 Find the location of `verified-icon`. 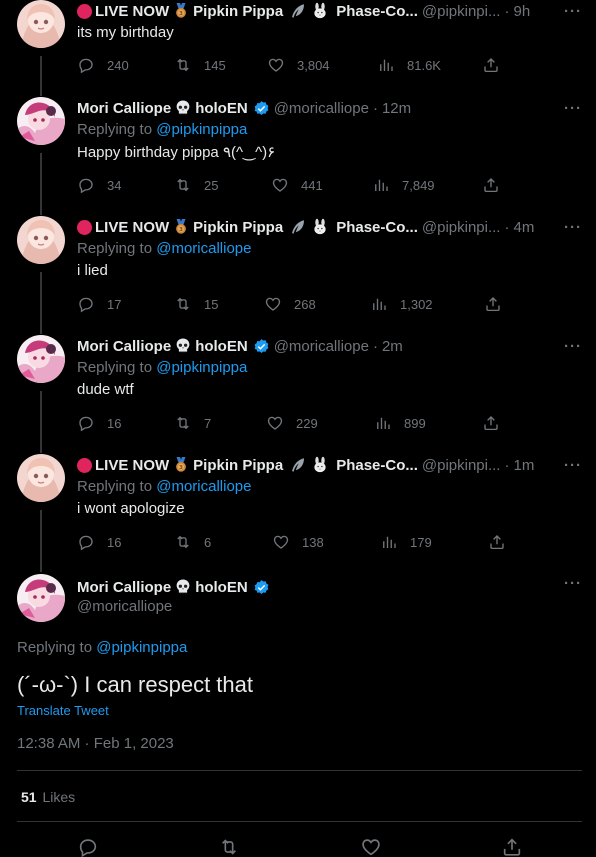

verified-icon is located at coordinates (261, 108).